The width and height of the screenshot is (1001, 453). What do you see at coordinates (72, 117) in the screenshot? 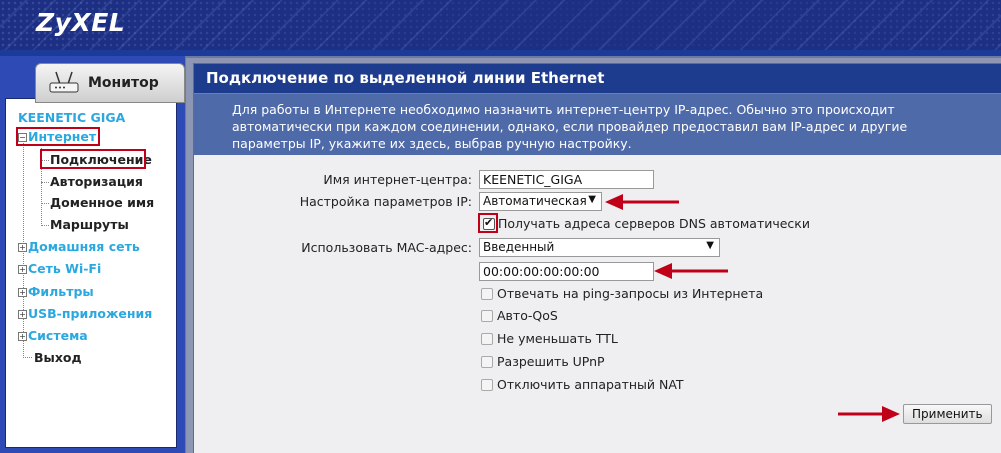
I see `device-model: KEENETIC GIGA` at bounding box center [72, 117].